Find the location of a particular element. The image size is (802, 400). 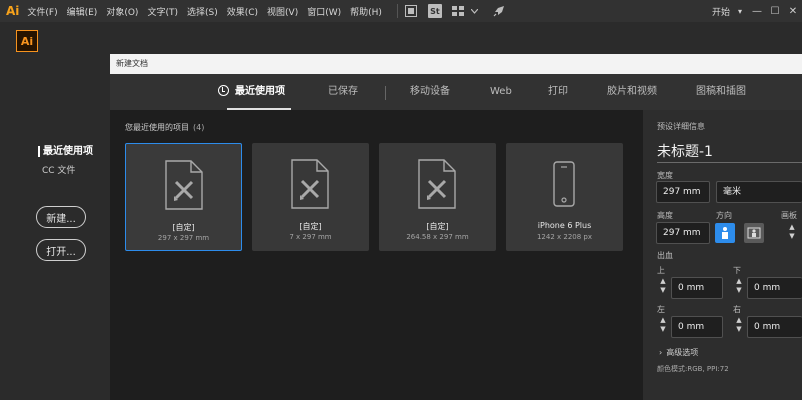

portrait-icon is located at coordinates (725, 233).